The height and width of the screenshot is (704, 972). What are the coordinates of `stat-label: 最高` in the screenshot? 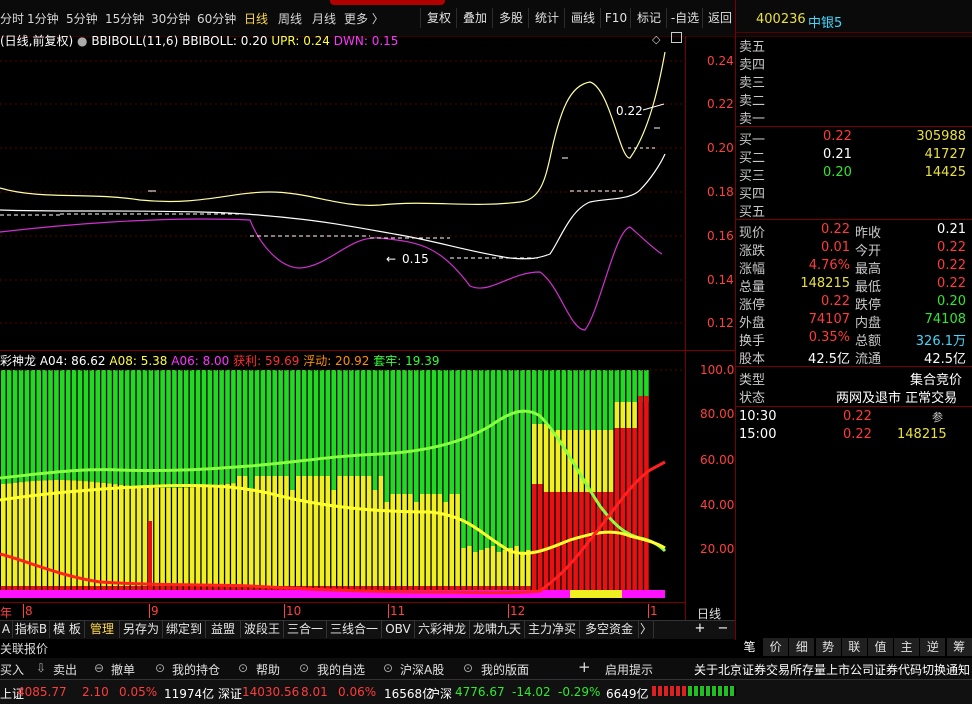 It's located at (868, 269).